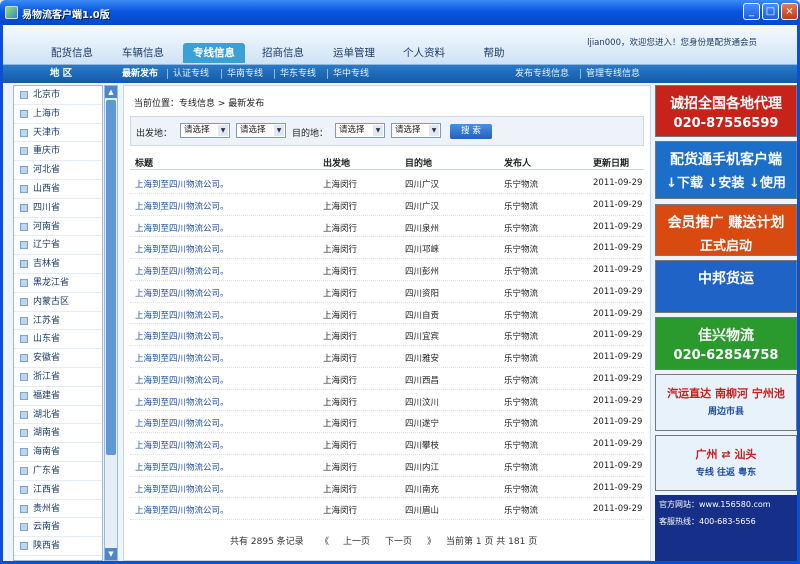  Describe the element at coordinates (354, 53) in the screenshot. I see `menu-waybill: 运单管理` at that location.